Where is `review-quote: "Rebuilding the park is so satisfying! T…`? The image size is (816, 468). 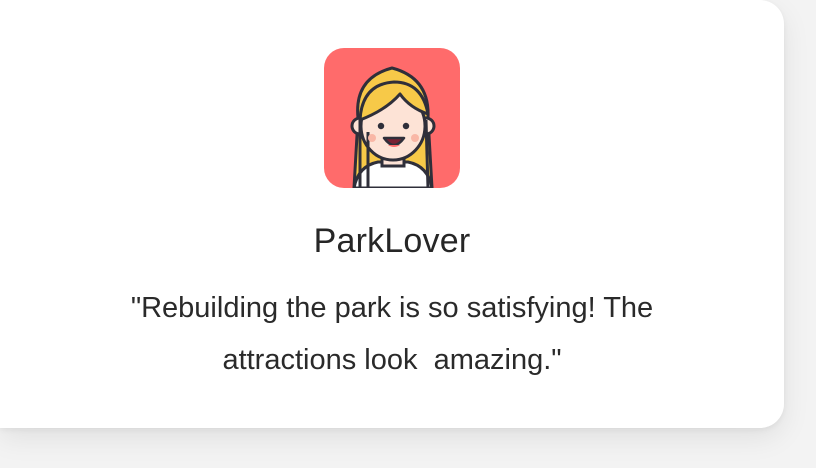 review-quote: "Rebuilding the park is so satisfying! T… is located at coordinates (396, 334).